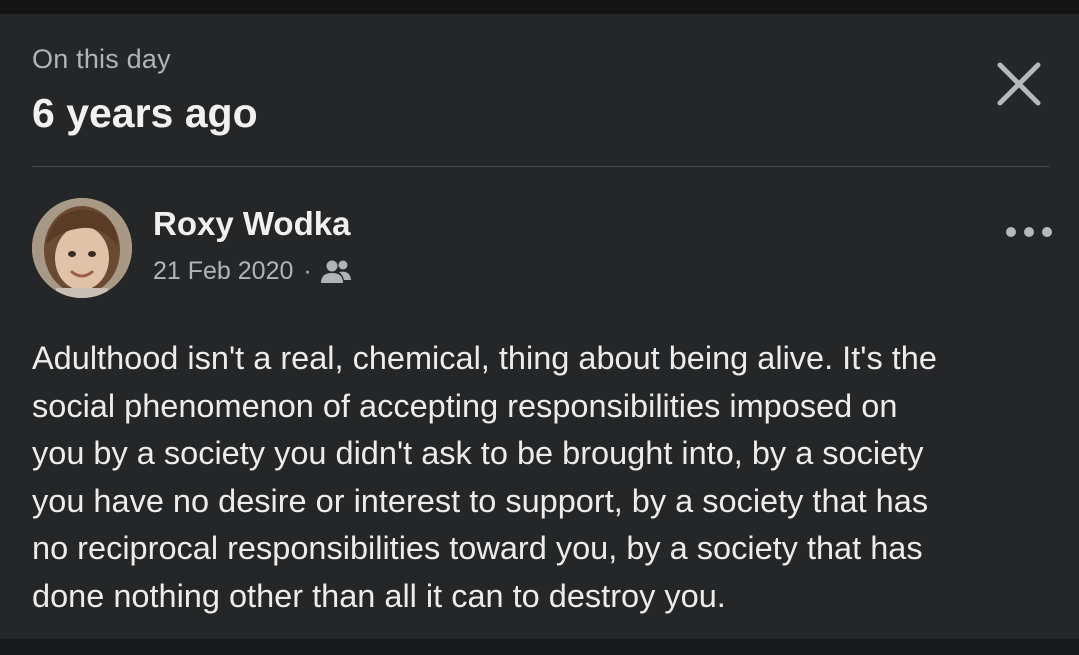  Describe the element at coordinates (223, 271) in the screenshot. I see `post-date: 21 Feb 2020` at that location.